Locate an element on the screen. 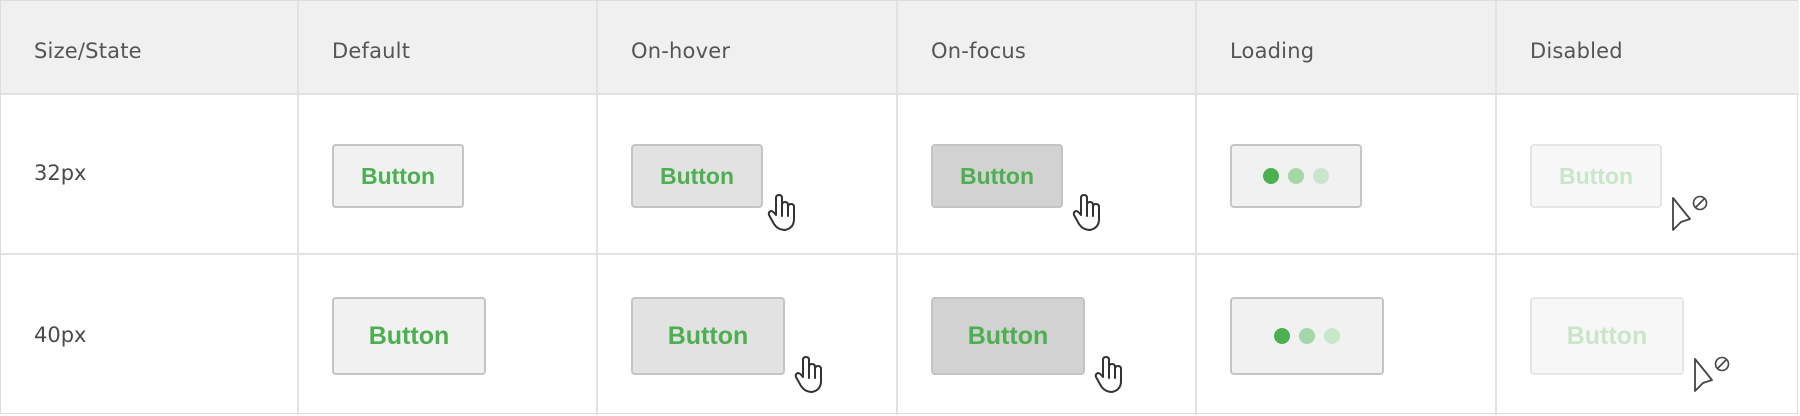 The image size is (1800, 416). button-focus-32: Button is located at coordinates (997, 176).